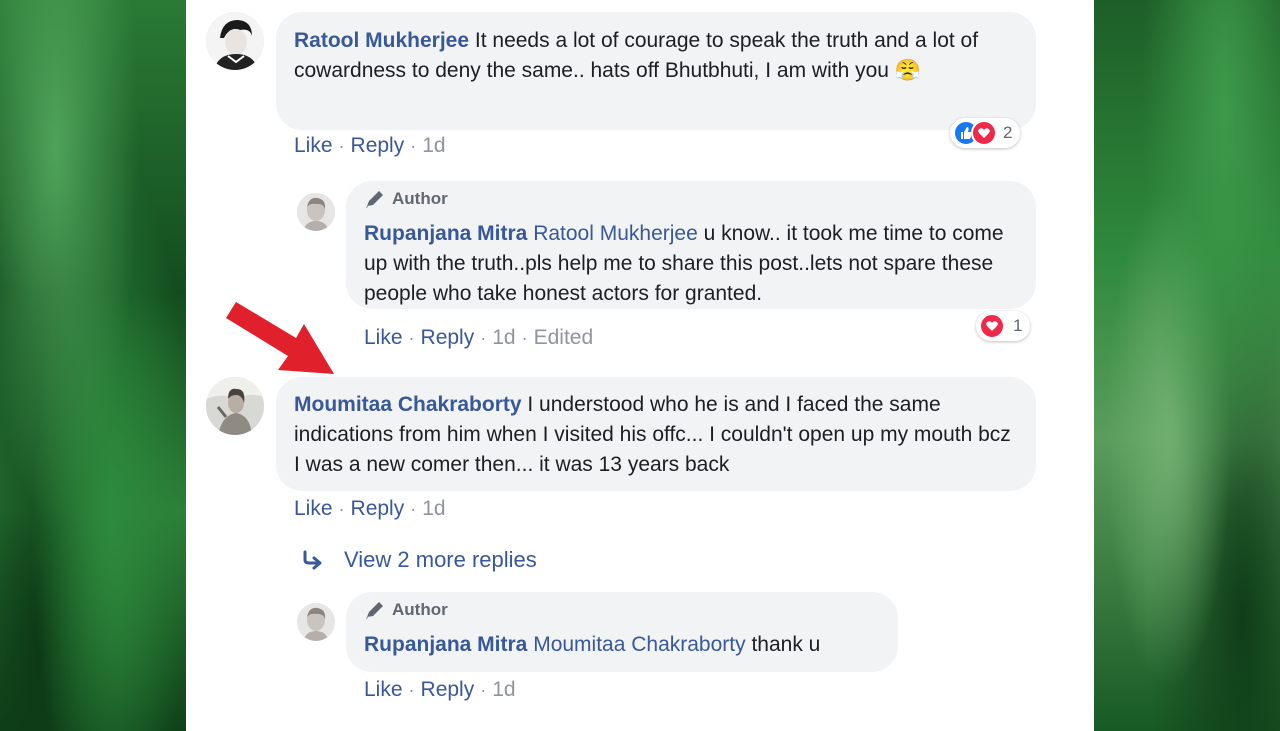 This screenshot has height=731, width=1280. I want to click on reactions-summary: 2, so click(985, 133).